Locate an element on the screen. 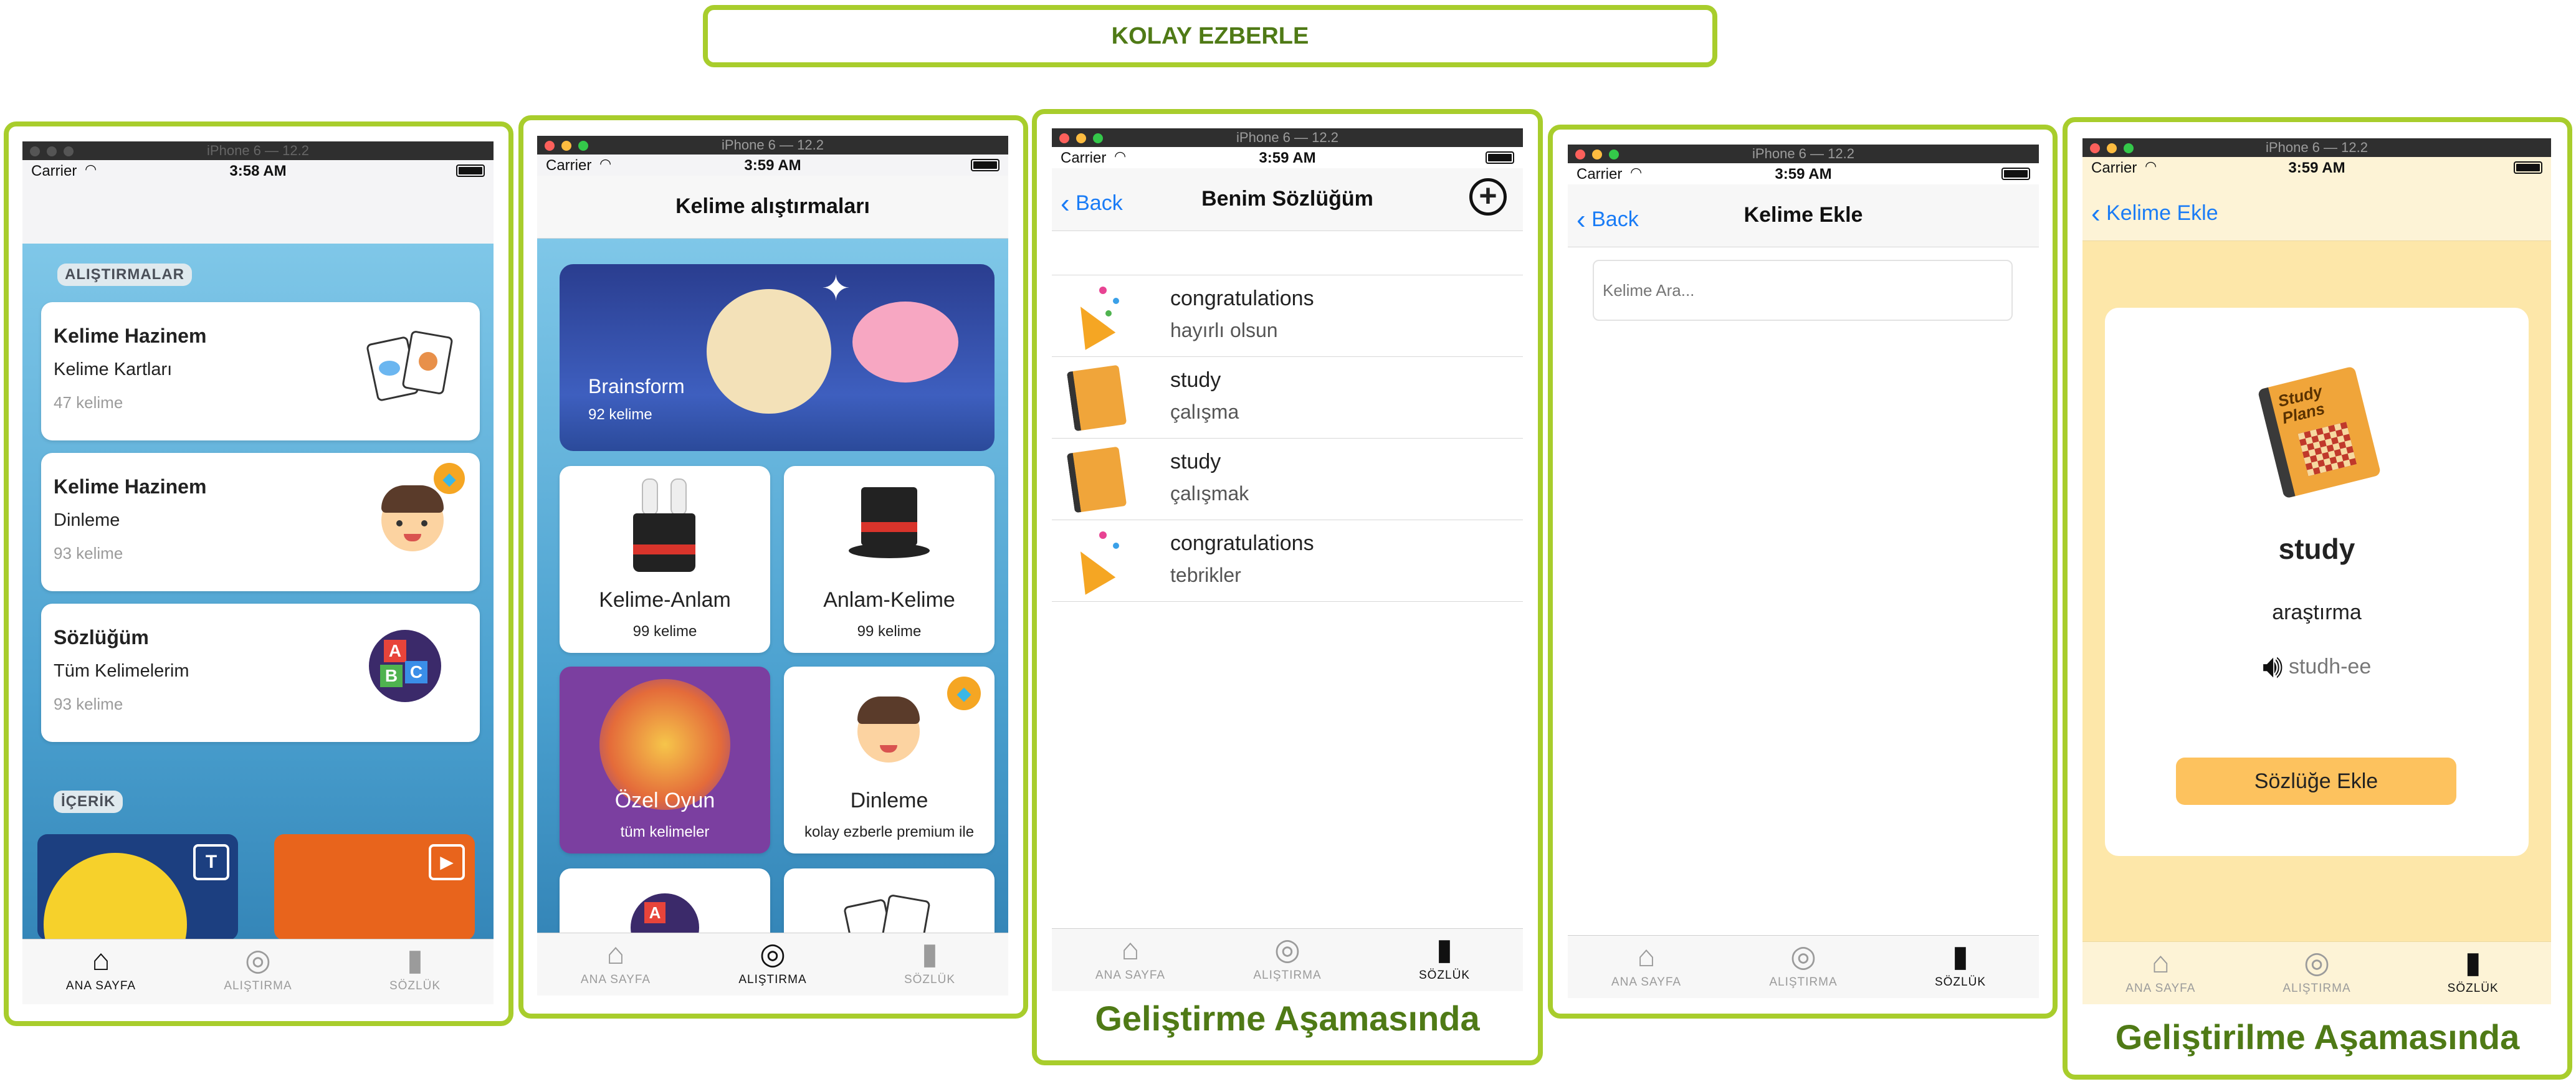 The image size is (2576, 1084). nav-bar: ‹ Back Benim Sözlüğüm + is located at coordinates (1288, 199).